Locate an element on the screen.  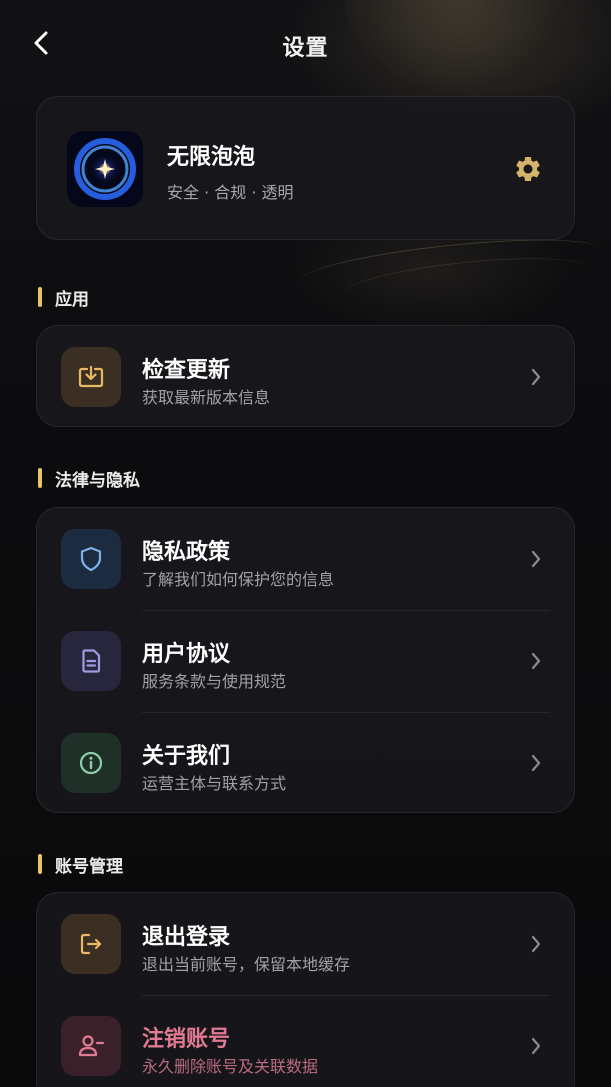
logout-item: 退出登录 退出当前账号，保留本地缓存 is located at coordinates (305, 944).